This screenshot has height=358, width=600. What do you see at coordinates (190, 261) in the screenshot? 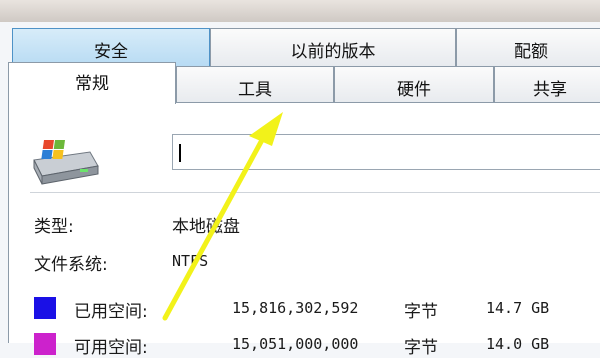
I see `filesystem-value: NTFS` at bounding box center [190, 261].